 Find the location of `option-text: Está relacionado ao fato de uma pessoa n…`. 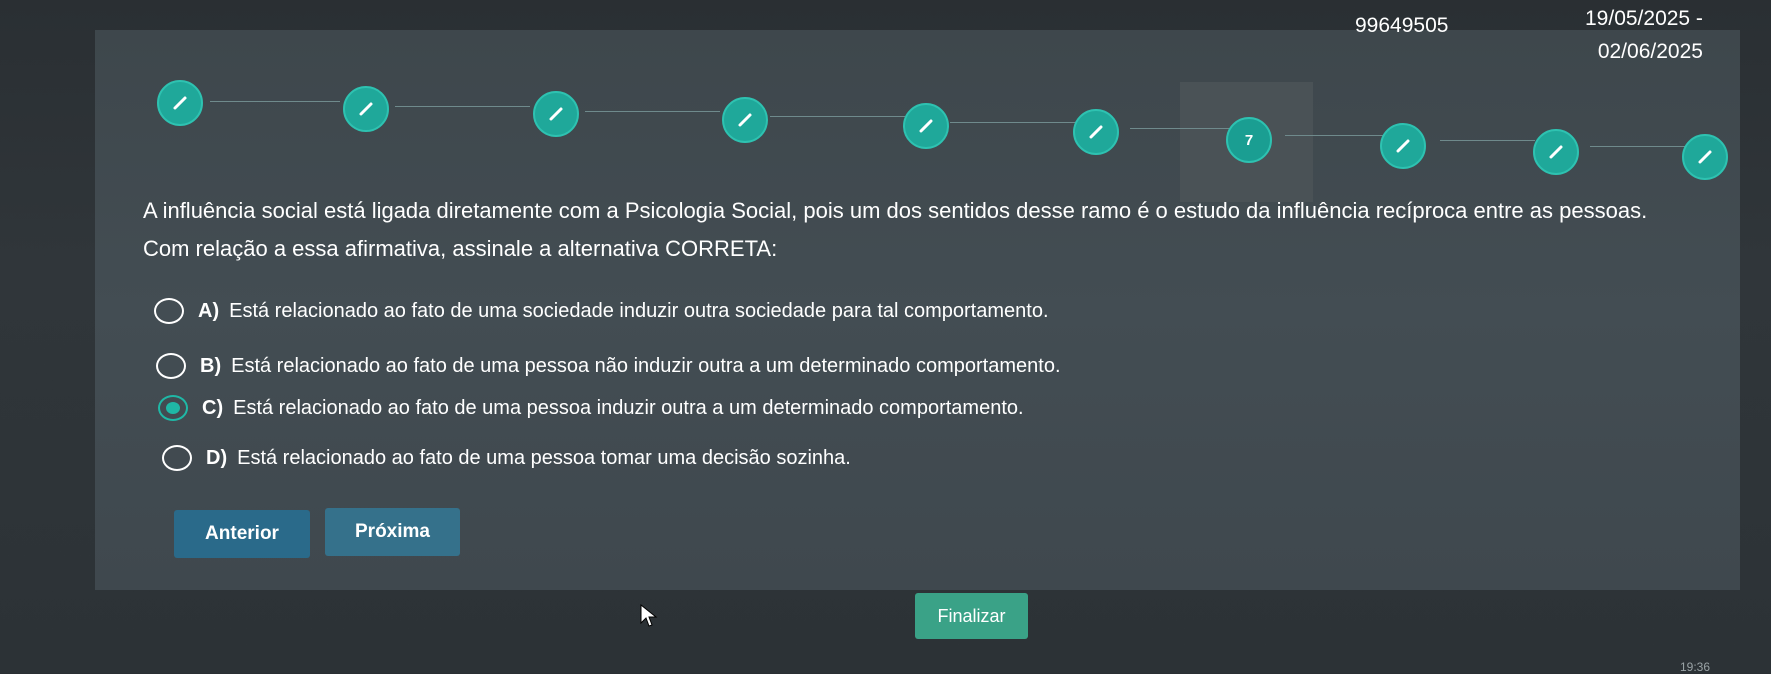

option-text: Está relacionado ao fato de uma pessoa n… is located at coordinates (646, 365).